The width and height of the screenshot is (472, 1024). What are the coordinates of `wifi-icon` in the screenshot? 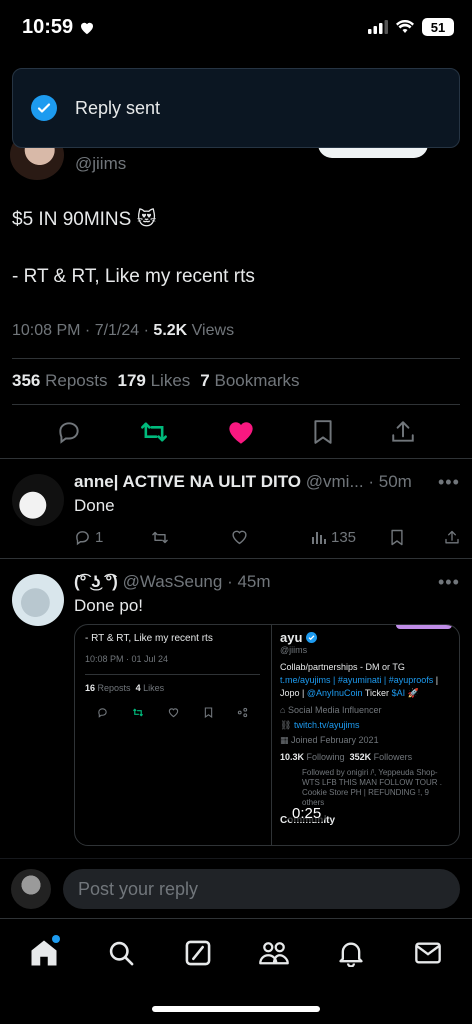 It's located at (405, 27).